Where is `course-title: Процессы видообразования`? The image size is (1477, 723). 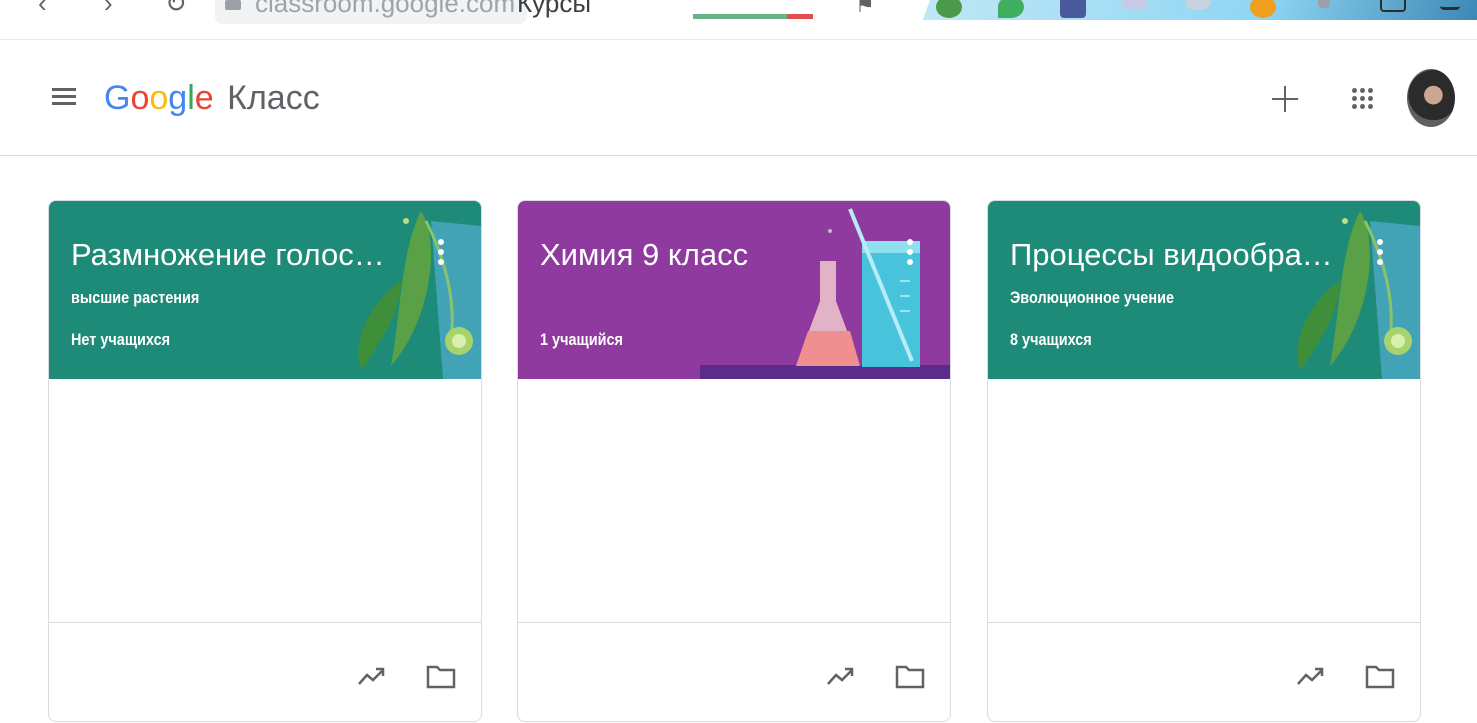 course-title: Процессы видообразования is located at coordinates (1175, 255).